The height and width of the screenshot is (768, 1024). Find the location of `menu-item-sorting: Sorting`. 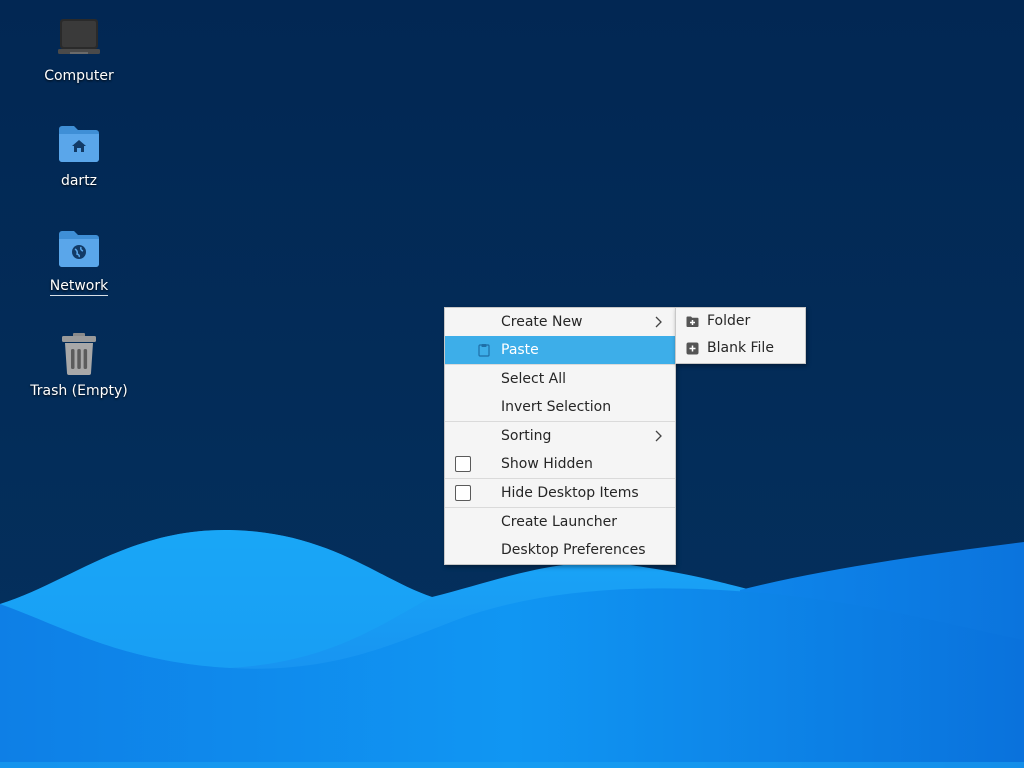

menu-item-sorting: Sorting is located at coordinates (560, 436).